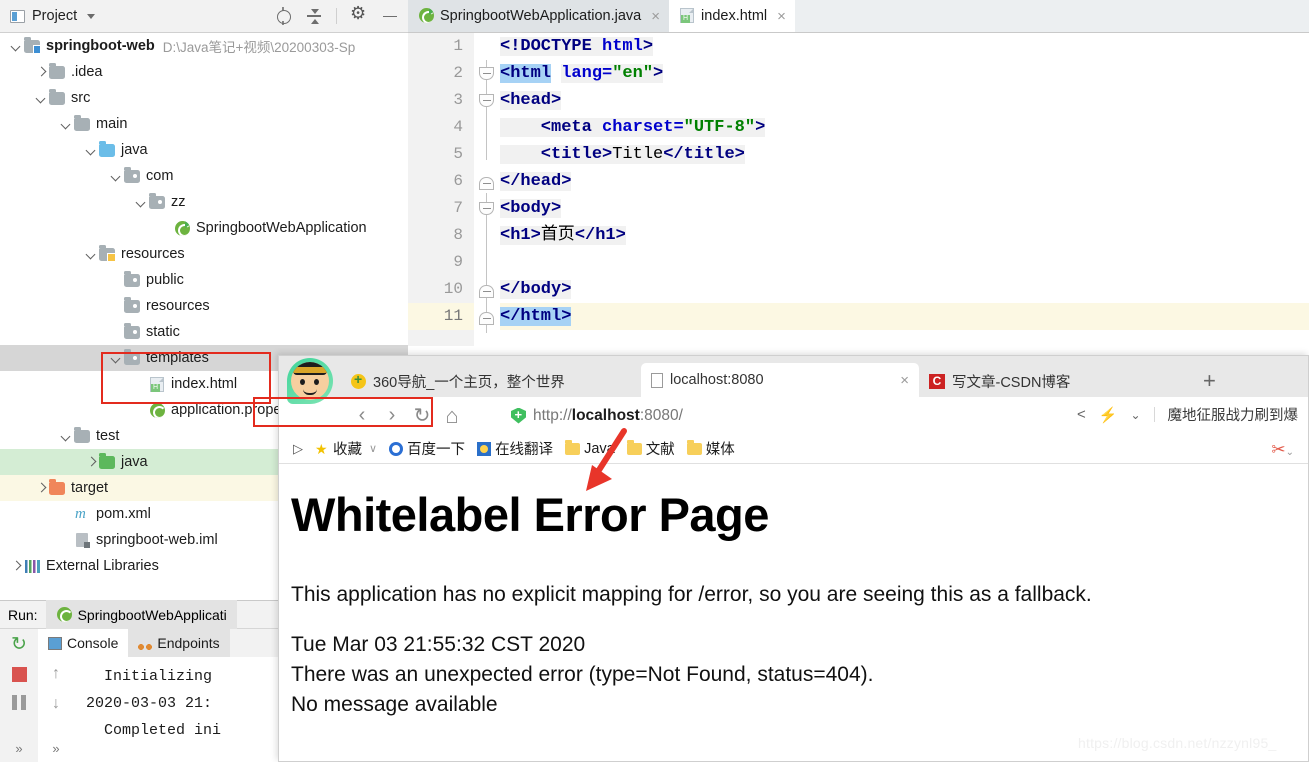 The width and height of the screenshot is (1309, 762). I want to click on tree-node-springboot-web: springboot-web D:\Java笔记+视频\20200303-Sp, so click(204, 46).